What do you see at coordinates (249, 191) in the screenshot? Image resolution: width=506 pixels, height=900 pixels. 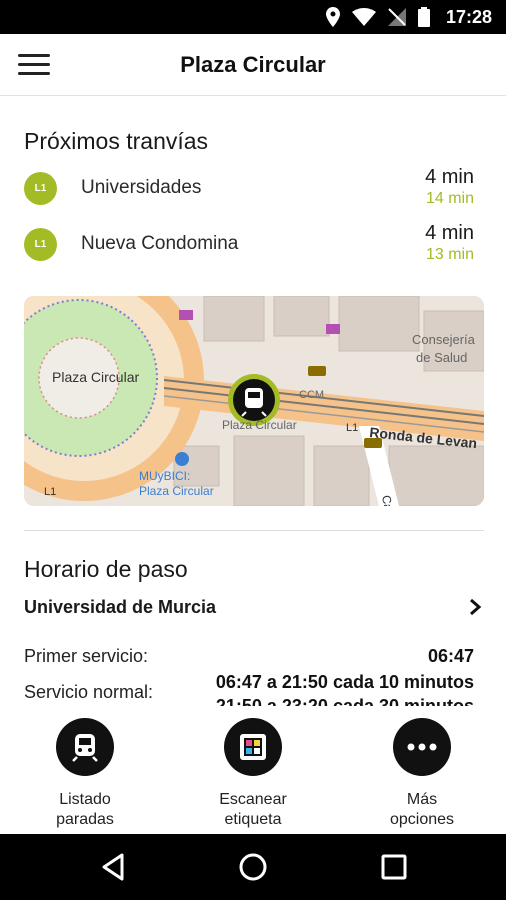 I see `tram-row: L1 Universidades 4 min 14 min` at bounding box center [249, 191].